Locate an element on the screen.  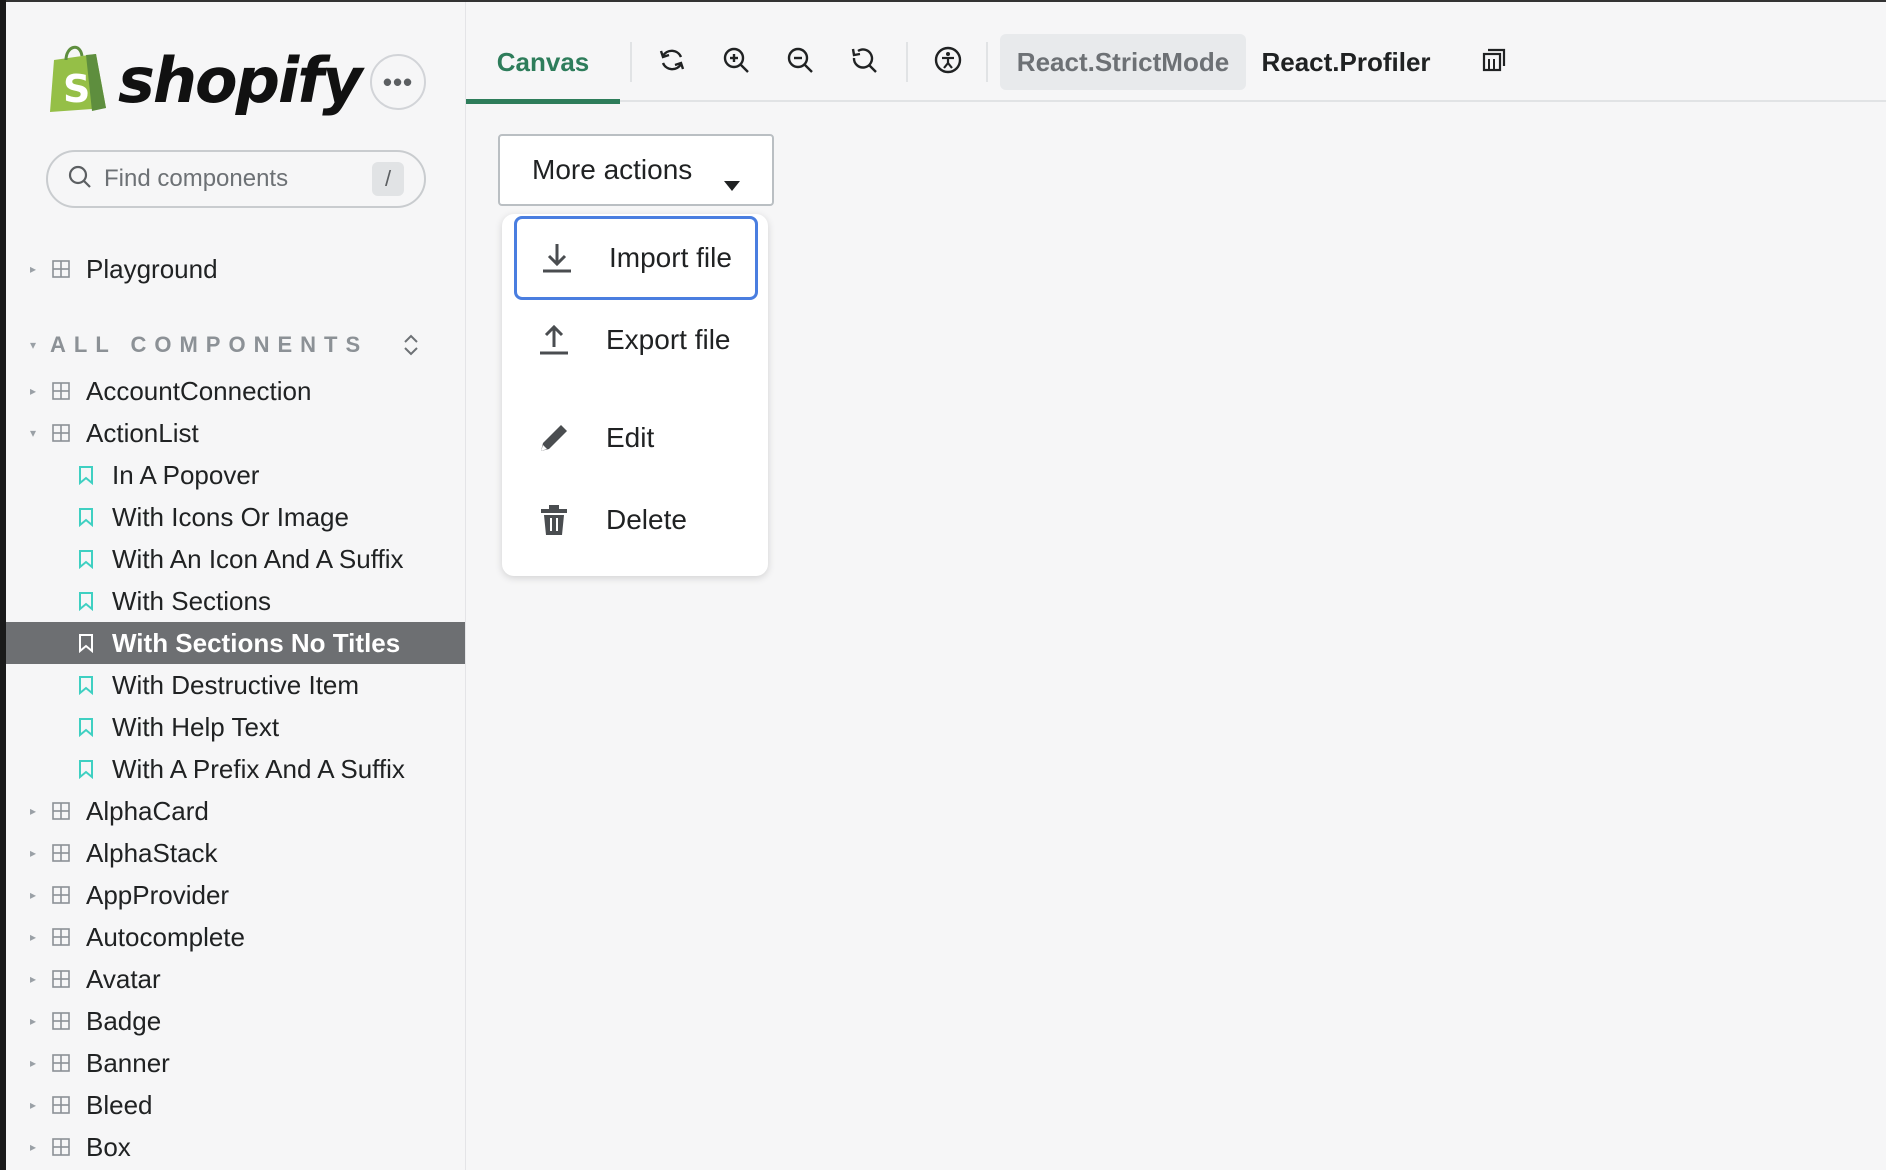
story-label: With Sections is located at coordinates (191, 600).